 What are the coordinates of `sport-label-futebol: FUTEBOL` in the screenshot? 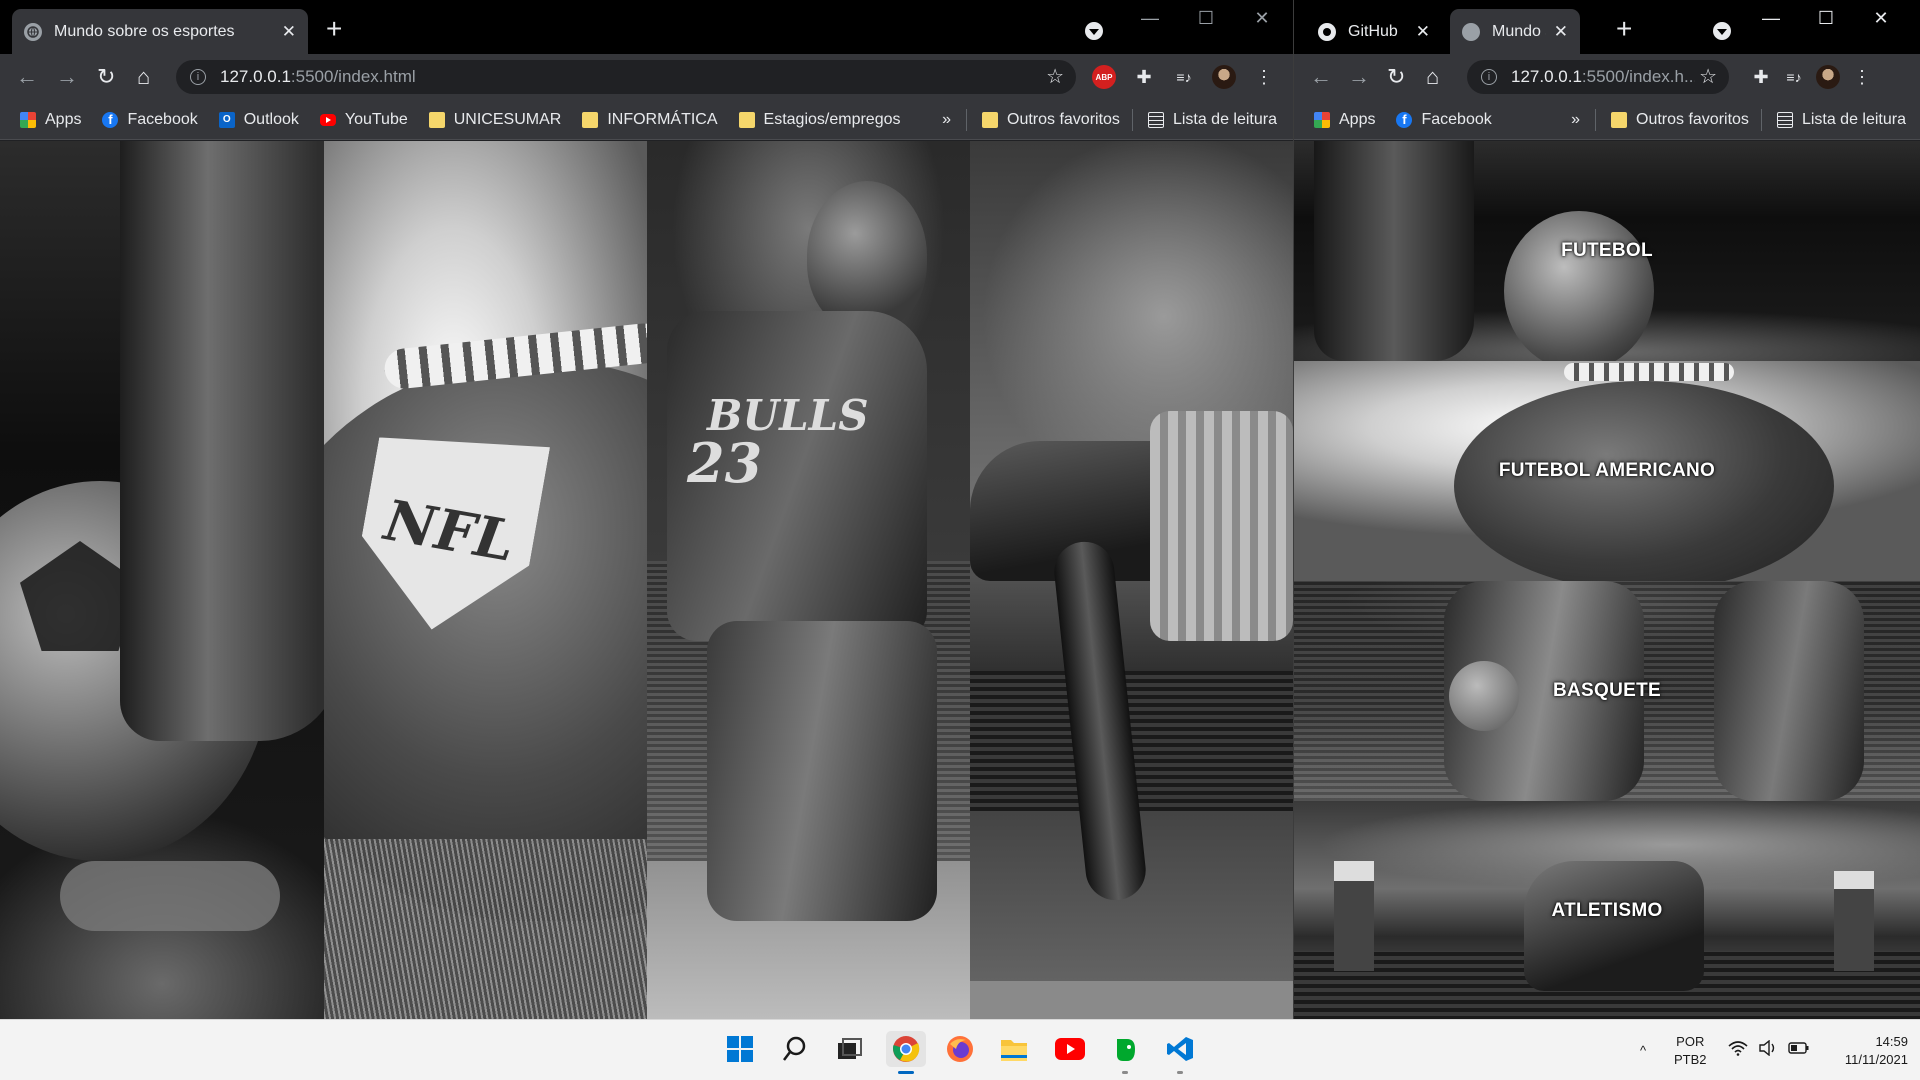 It's located at (1607, 250).